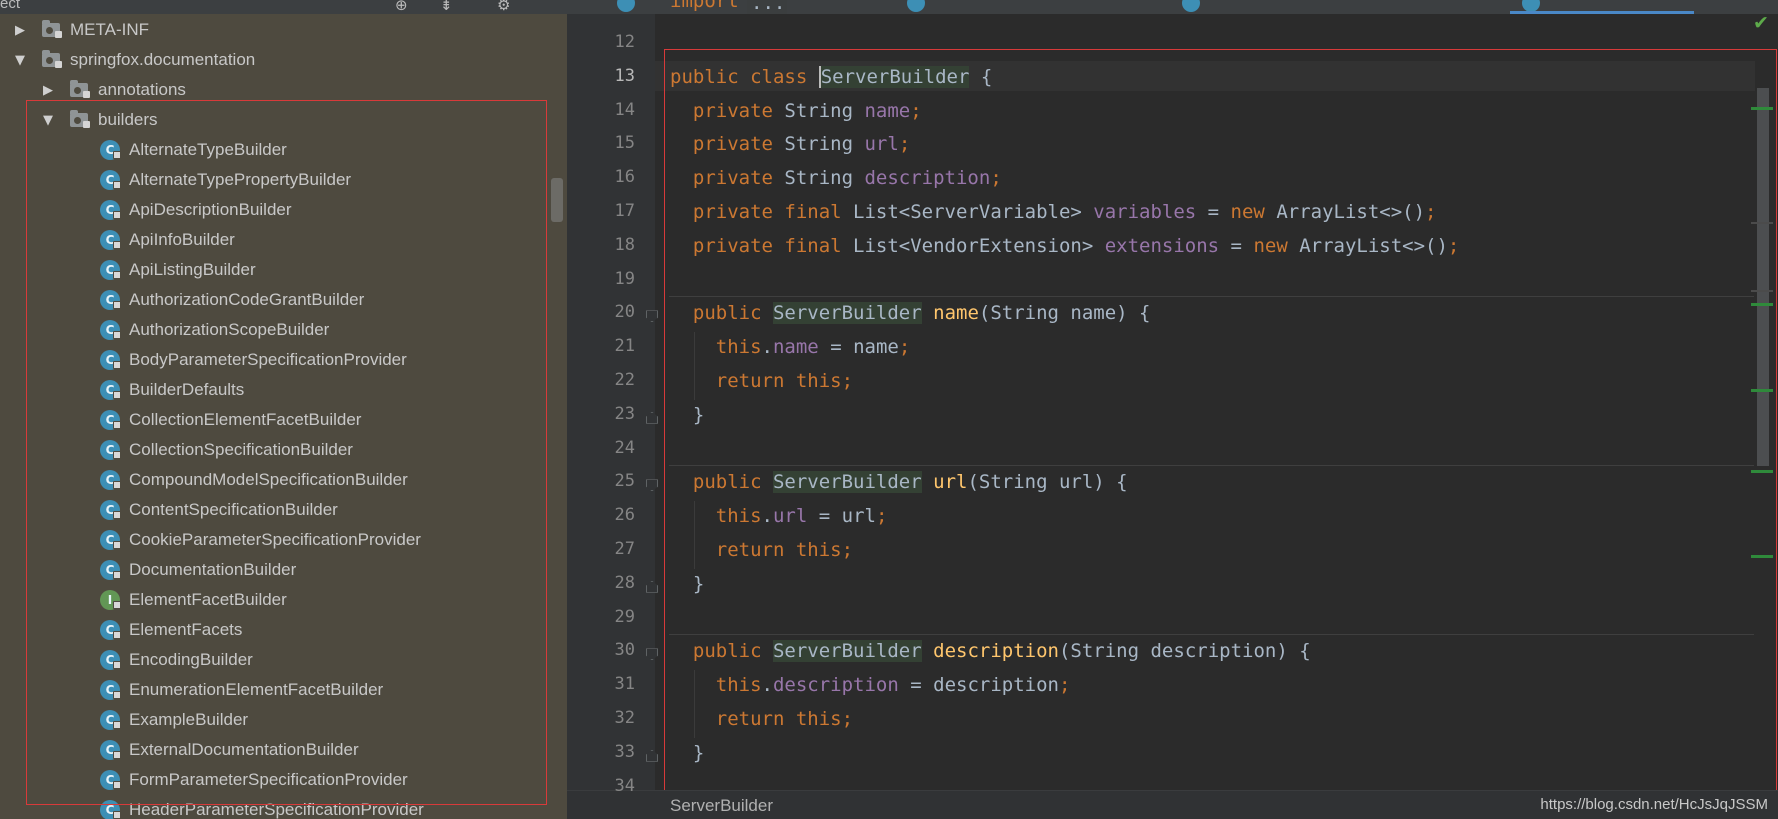  What do you see at coordinates (624, 718) in the screenshot?
I see `line-number: 32` at bounding box center [624, 718].